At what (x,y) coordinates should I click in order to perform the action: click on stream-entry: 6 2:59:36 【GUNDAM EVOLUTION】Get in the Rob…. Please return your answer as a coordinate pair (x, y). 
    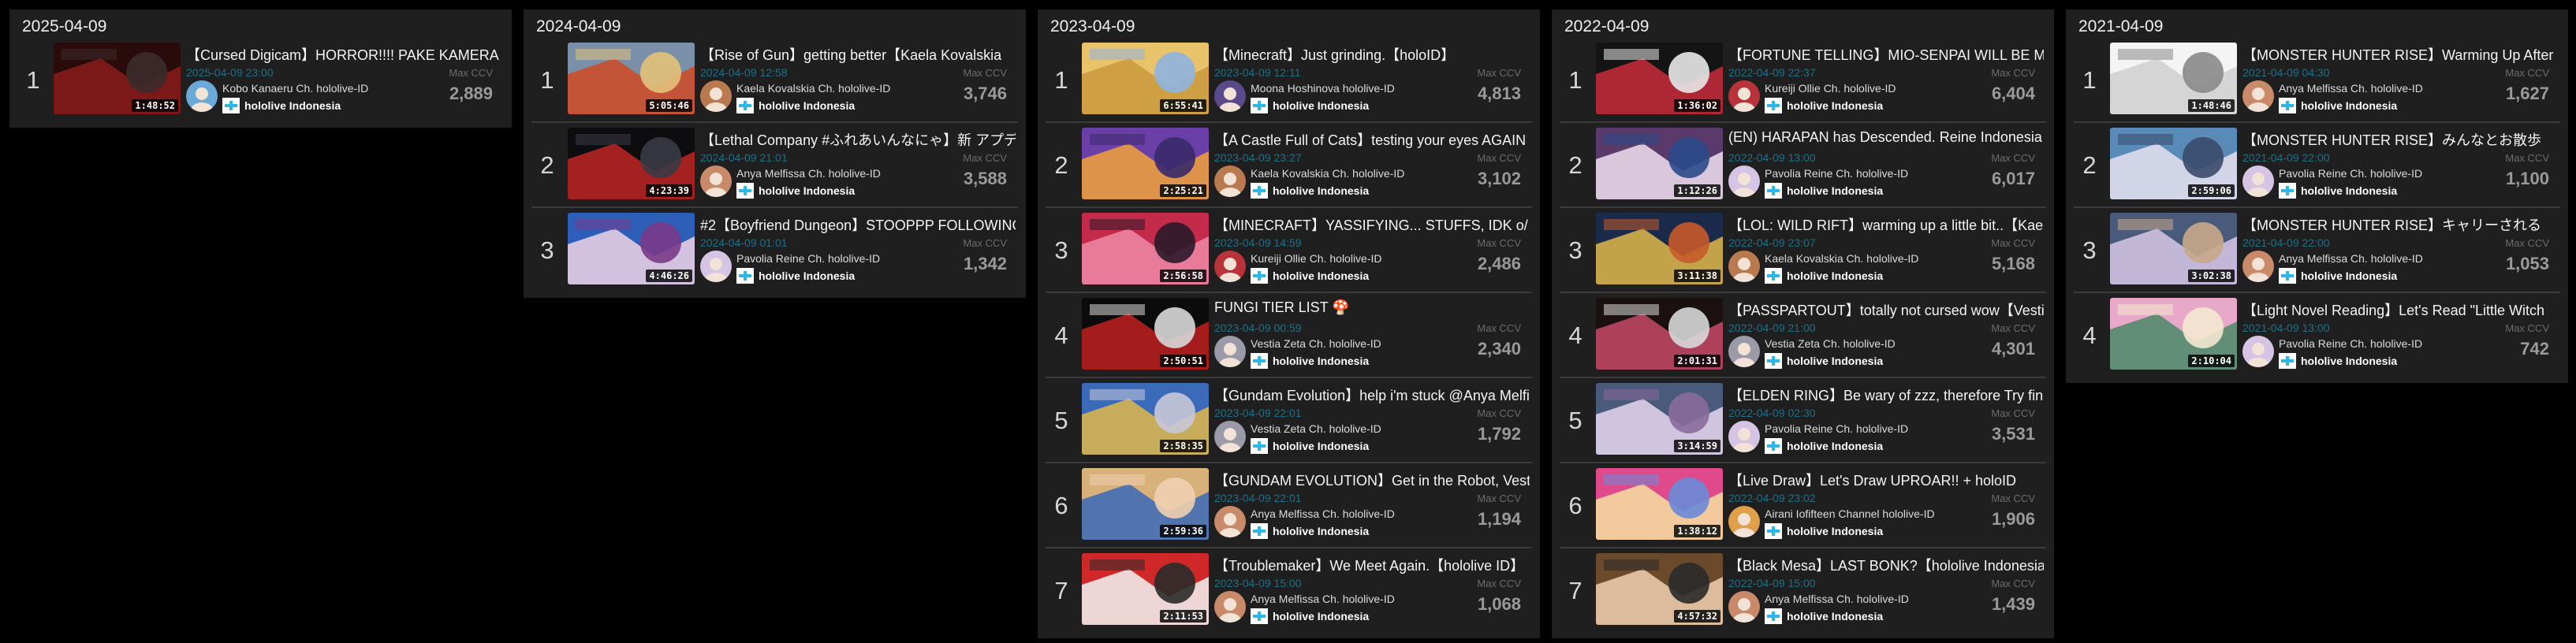
    Looking at the image, I should click on (1289, 505).